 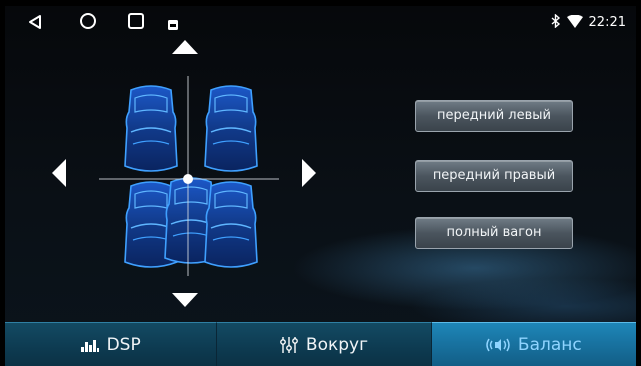 I want to click on tab-dsp-label: DSP, so click(x=123, y=345).